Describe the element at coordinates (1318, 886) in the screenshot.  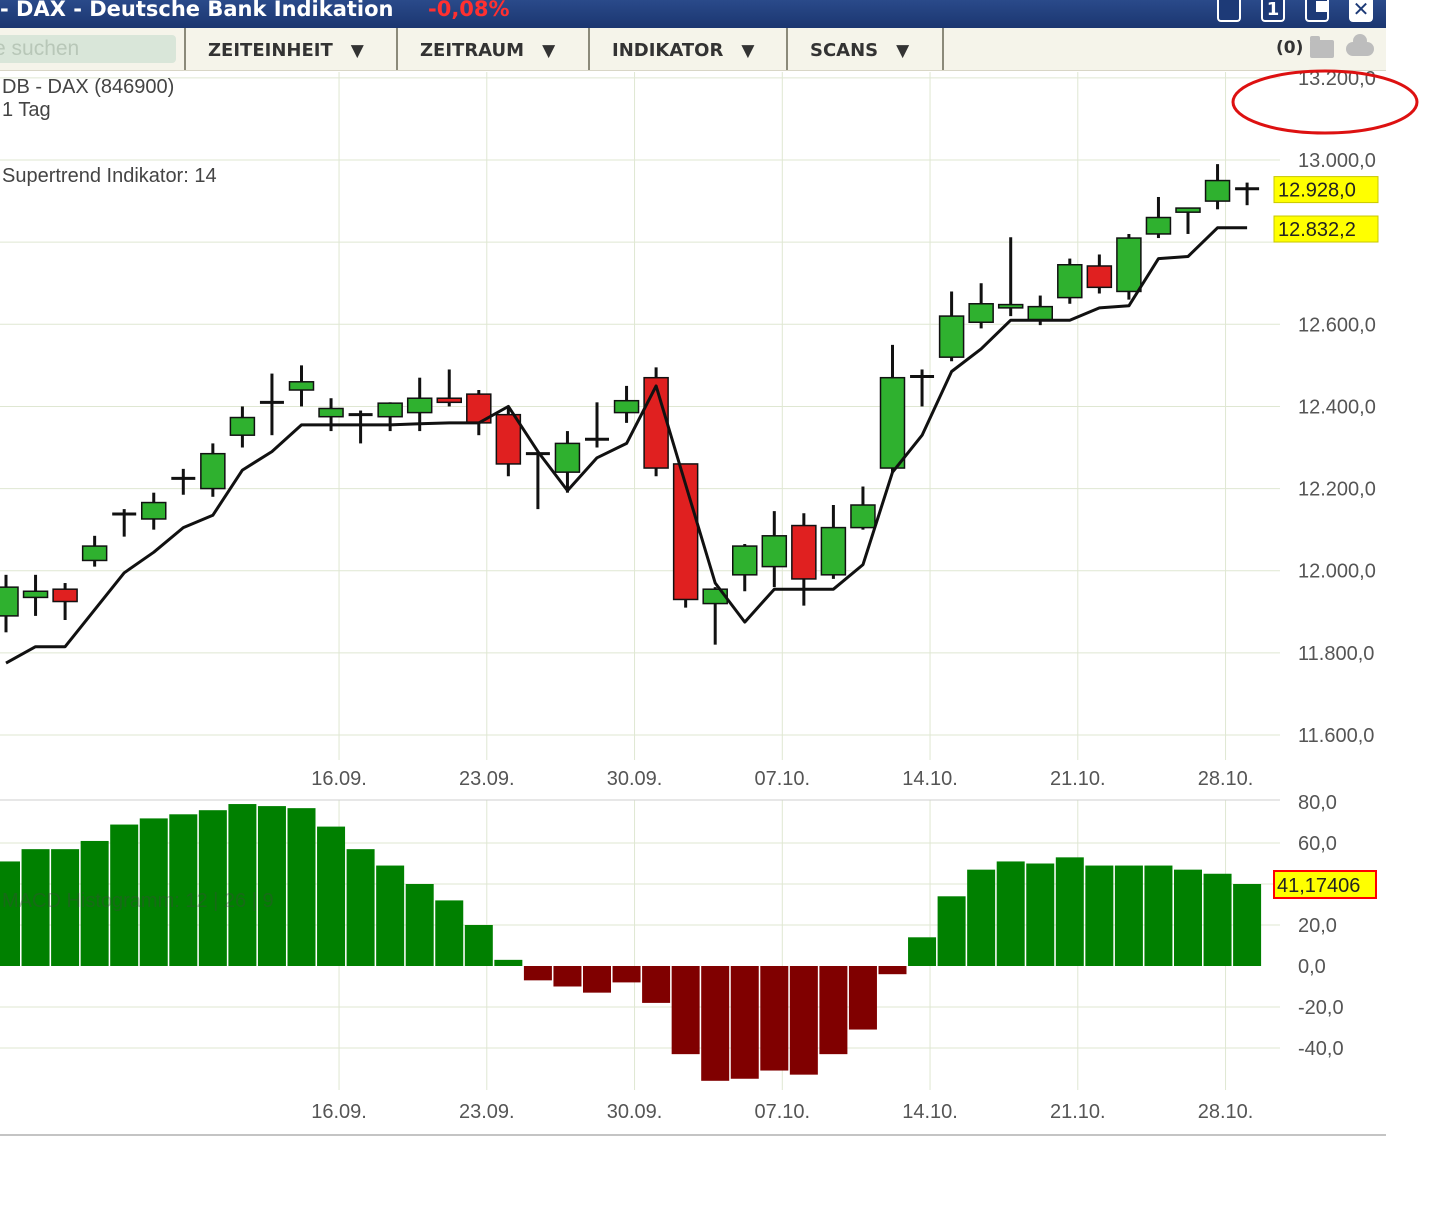
I see `macd-value-text: 41,17406` at that location.